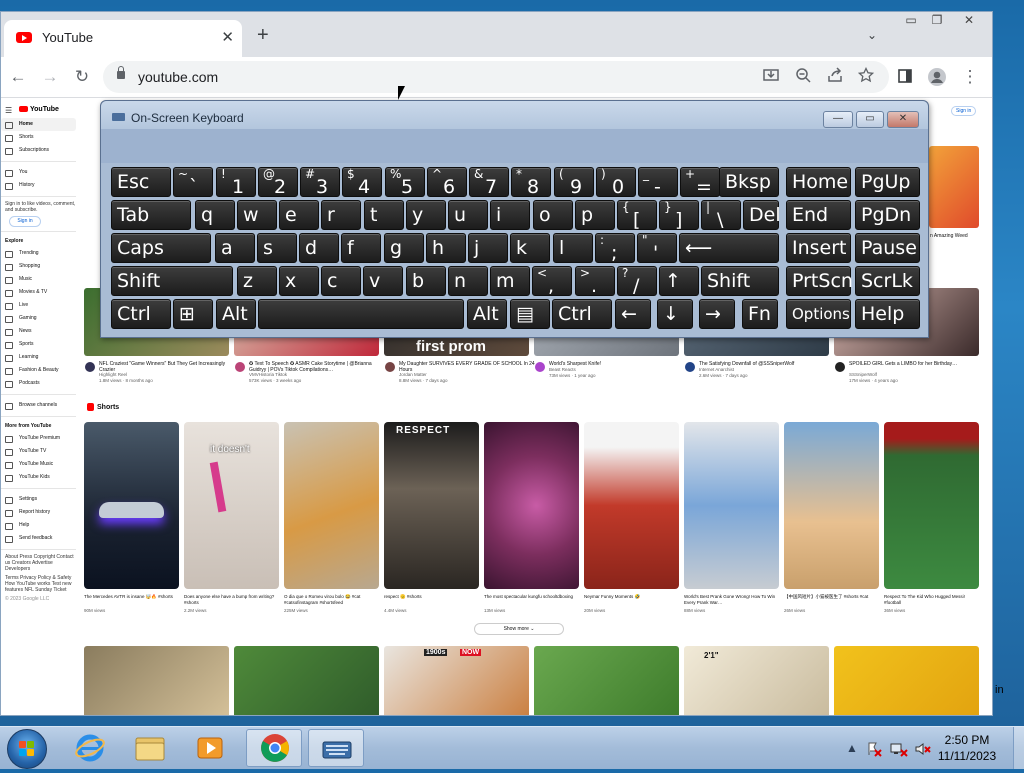 This screenshot has height=773, width=1024. I want to click on osk-key-options: Options, so click(818, 314).